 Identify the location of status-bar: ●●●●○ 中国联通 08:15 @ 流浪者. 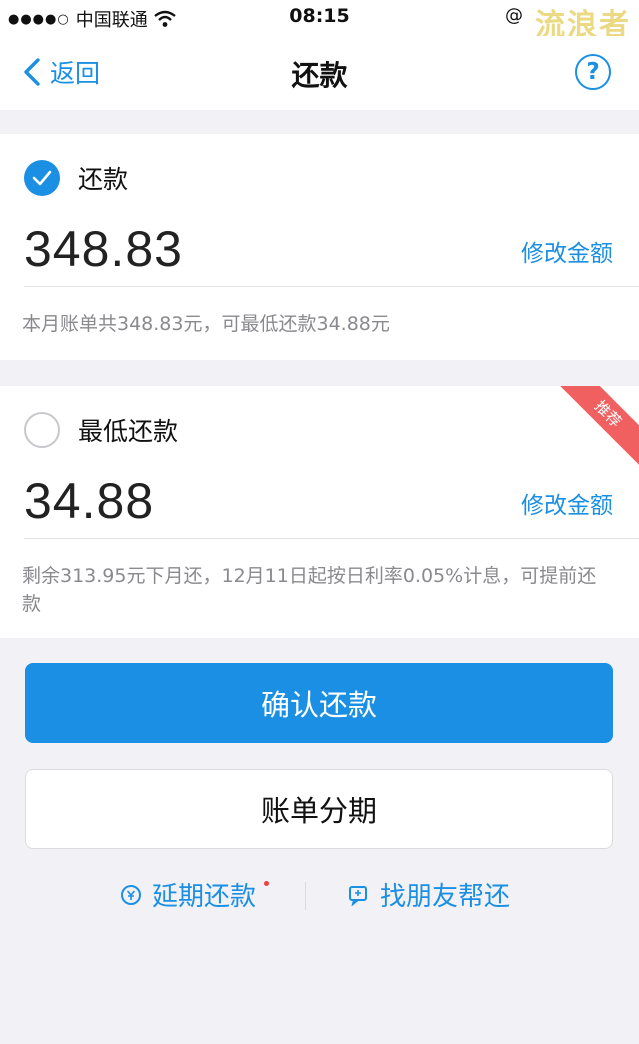
(319, 21).